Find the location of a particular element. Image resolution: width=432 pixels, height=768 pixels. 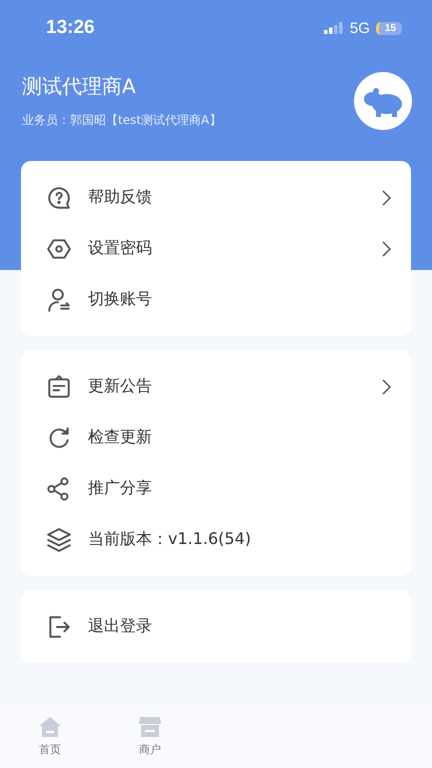

user-switch-icon is located at coordinates (59, 299).